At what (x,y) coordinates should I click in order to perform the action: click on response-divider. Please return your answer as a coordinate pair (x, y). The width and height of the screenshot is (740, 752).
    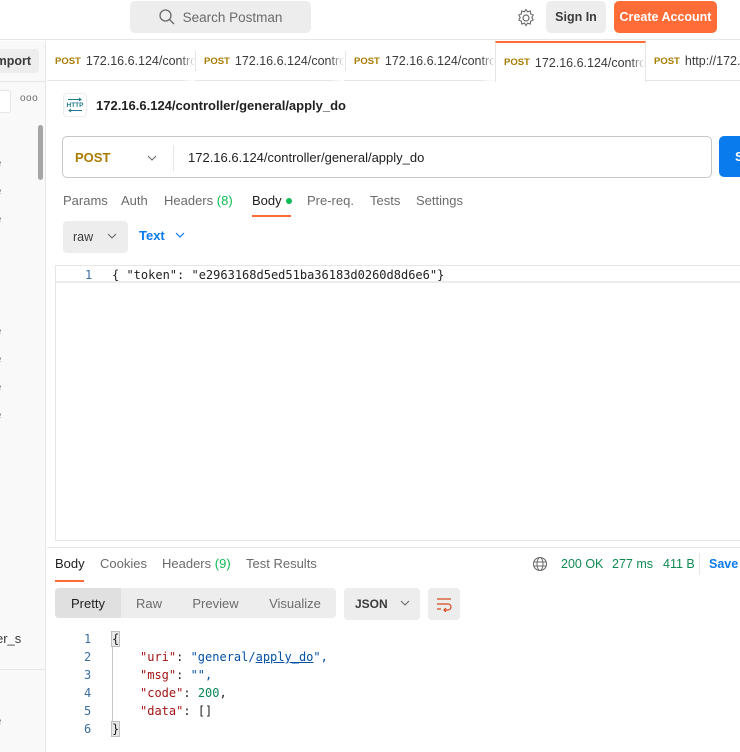
    Looking at the image, I should click on (393, 547).